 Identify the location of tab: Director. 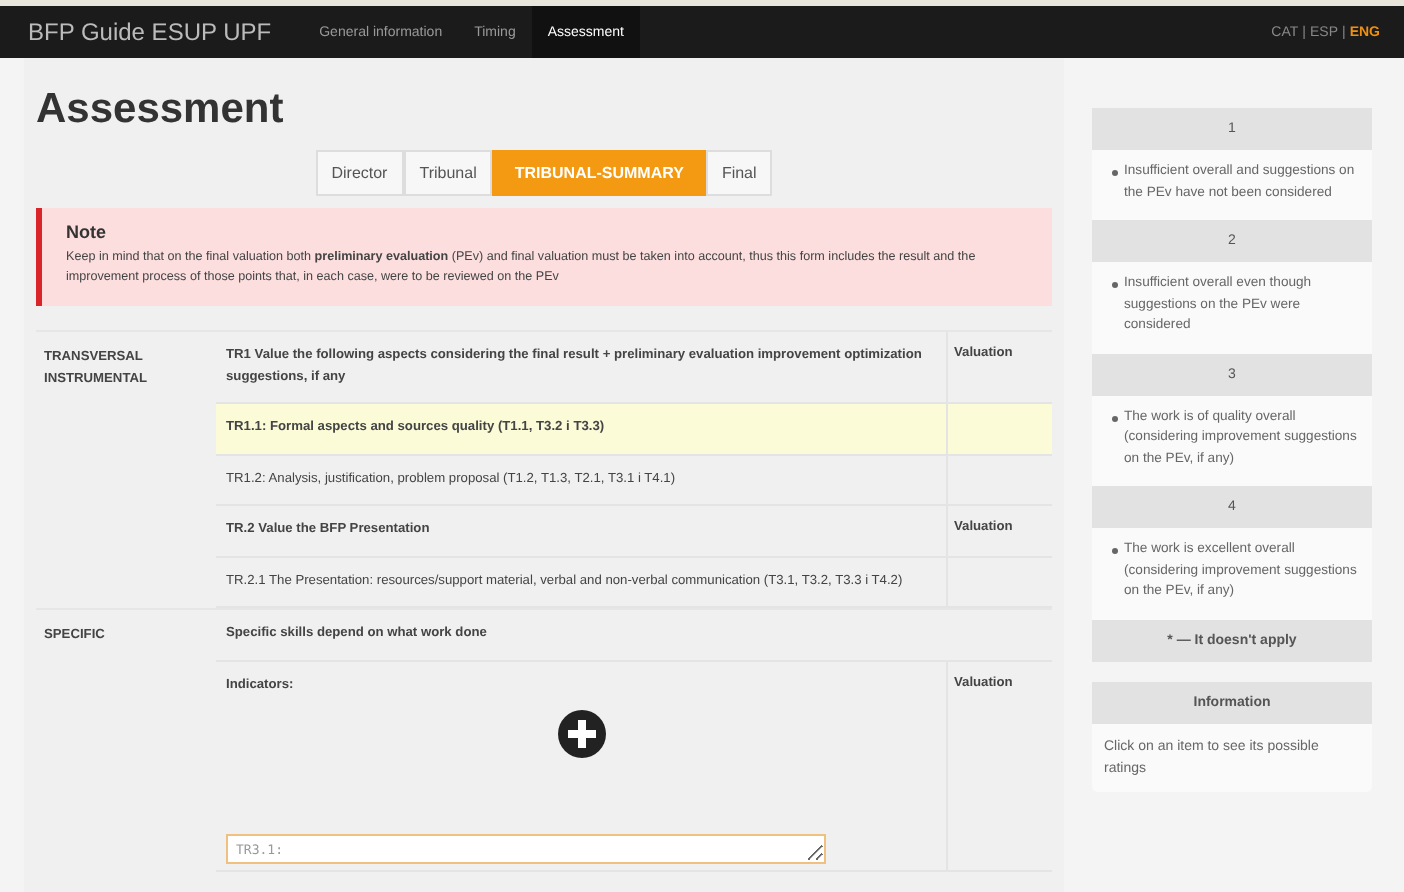
(359, 173).